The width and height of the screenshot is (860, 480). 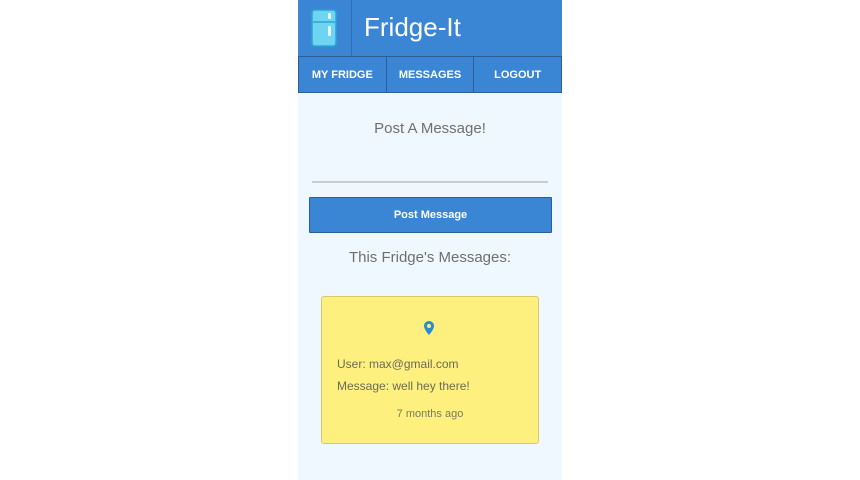 I want to click on message-timestamp: 7 months ago, so click(x=430, y=414).